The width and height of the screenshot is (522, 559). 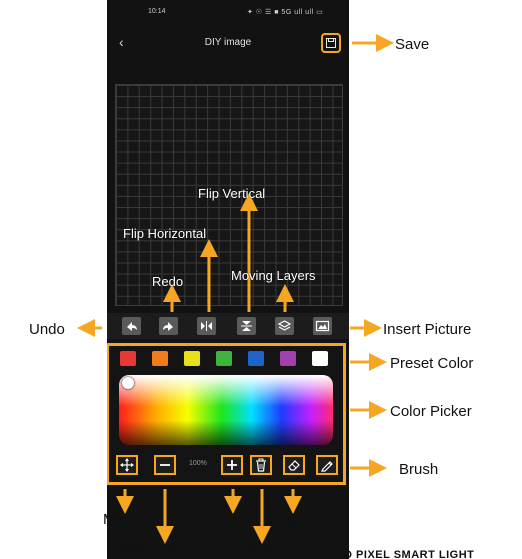 What do you see at coordinates (273, 275) in the screenshot?
I see `label-moving-layers: Moving Layers` at bounding box center [273, 275].